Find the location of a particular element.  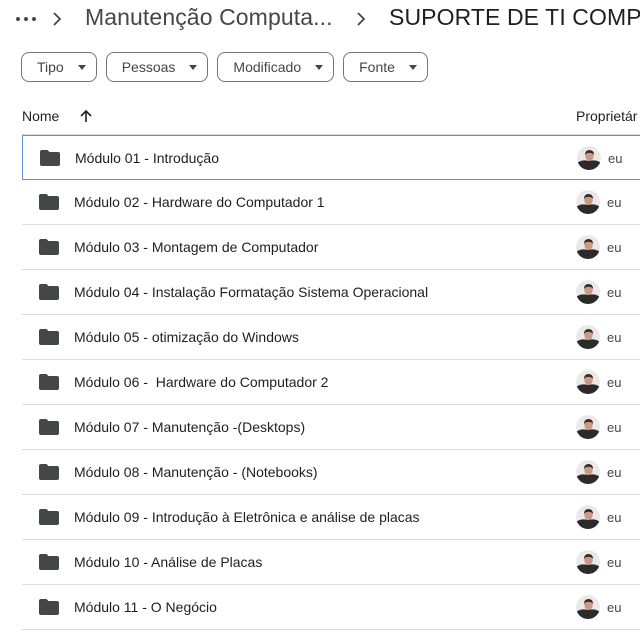

table-row: Módulo 08 - Manutenção - (Notebooks) eu is located at coordinates (331, 472).